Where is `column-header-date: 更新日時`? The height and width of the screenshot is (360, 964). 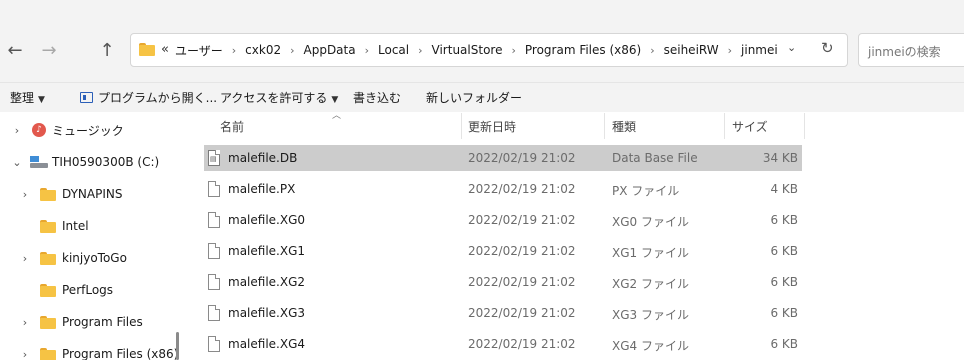 column-header-date: 更新日時 is located at coordinates (535, 126).